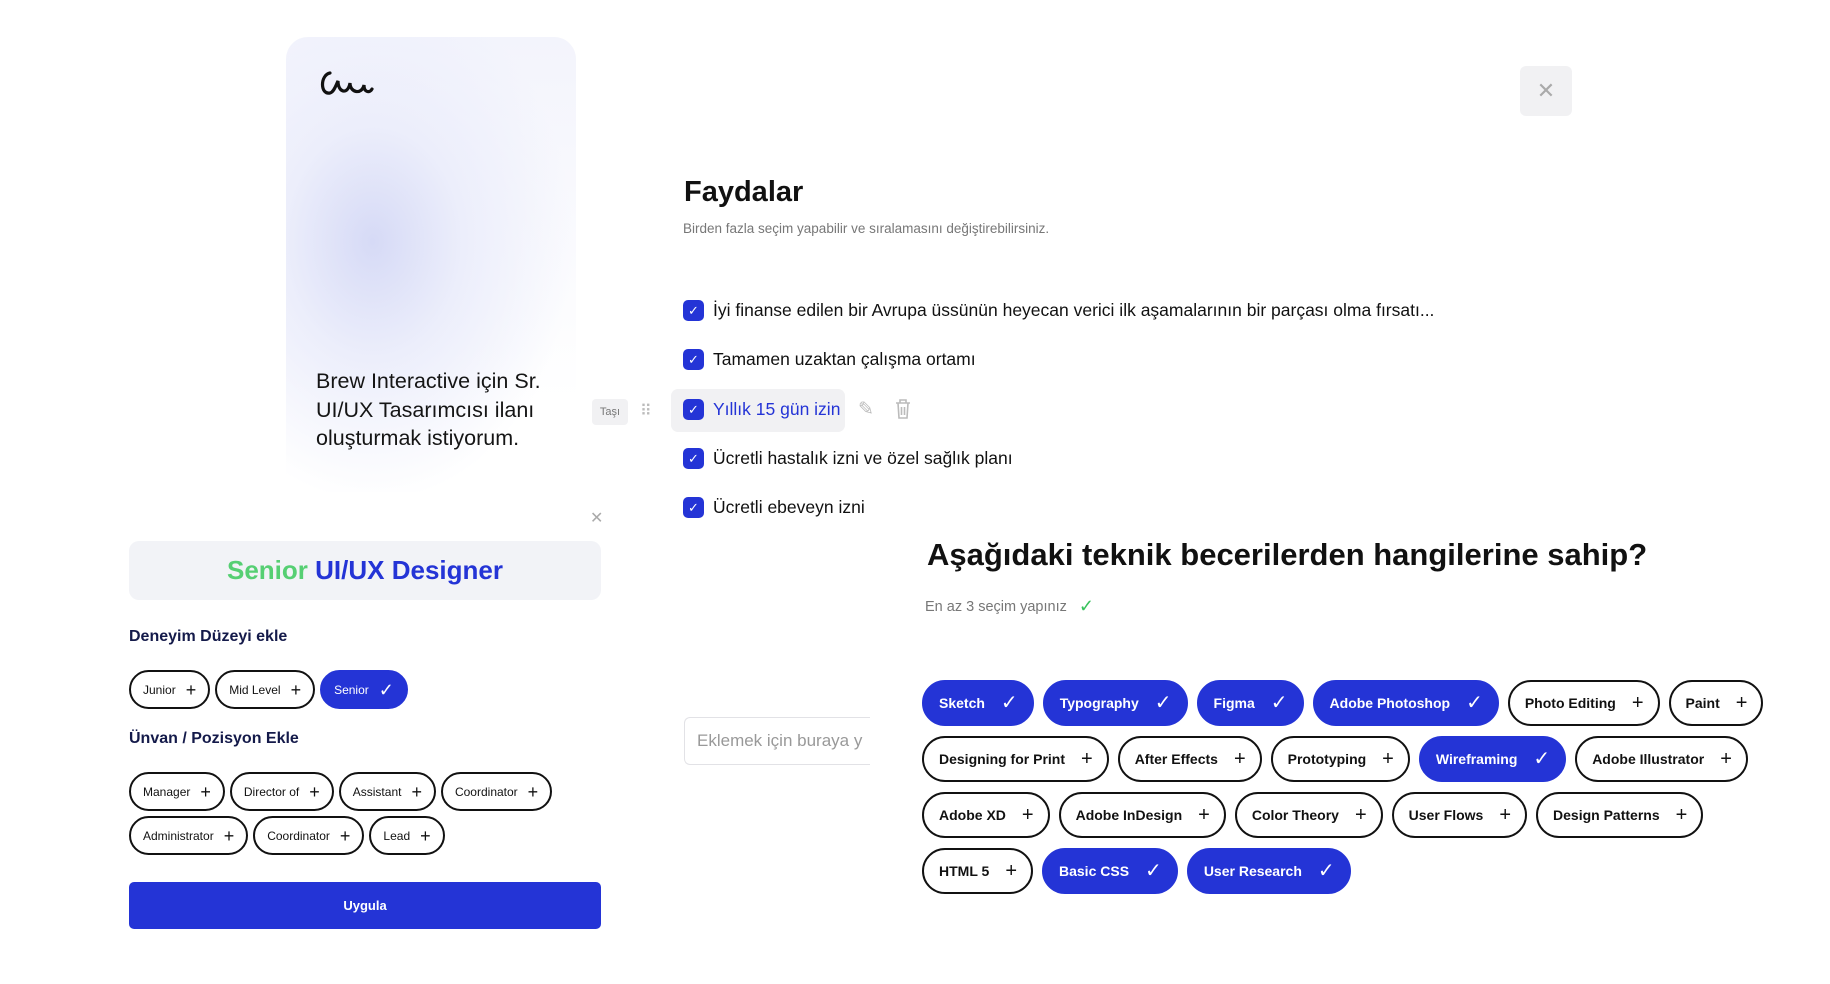 This screenshot has width=1830, height=984. I want to click on chip-junior: Junior +, so click(170, 689).